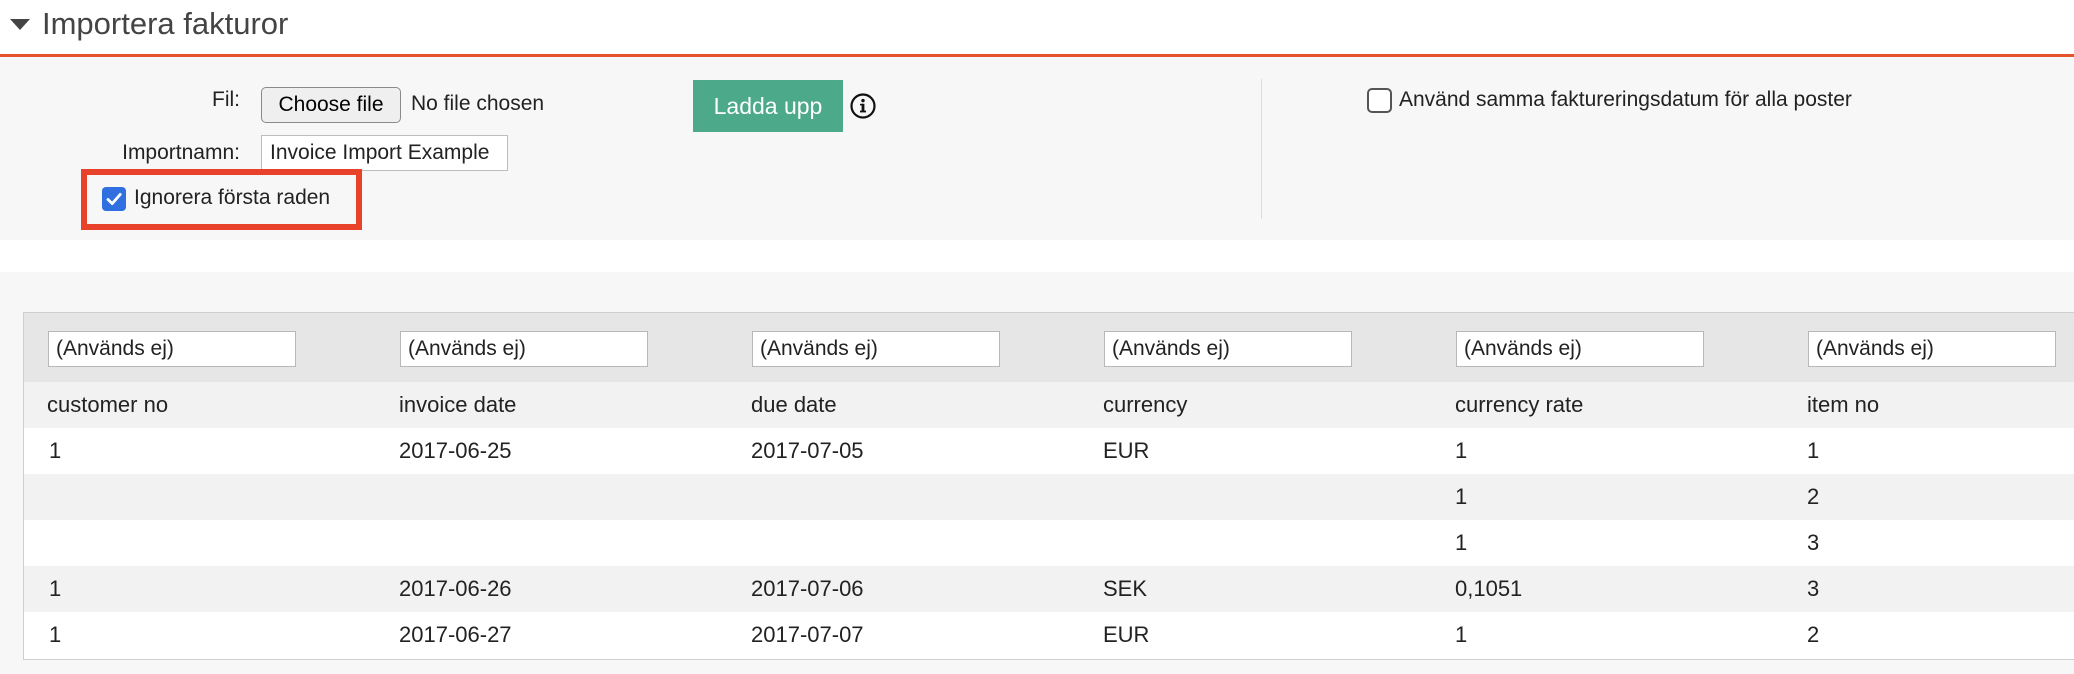 The height and width of the screenshot is (674, 2074). Describe the element at coordinates (1145, 404) in the screenshot. I see `column-header: currency` at that location.